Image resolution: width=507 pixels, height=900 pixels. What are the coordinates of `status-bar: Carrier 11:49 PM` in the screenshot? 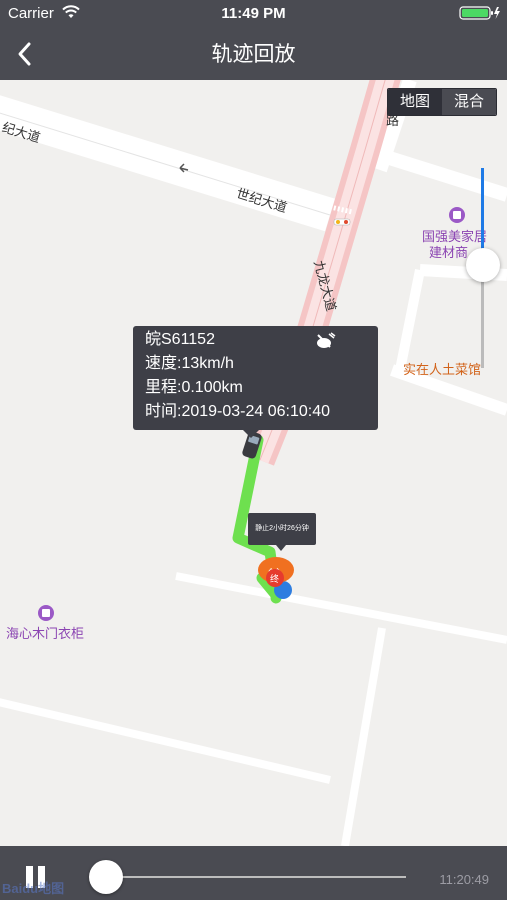 It's located at (253, 14).